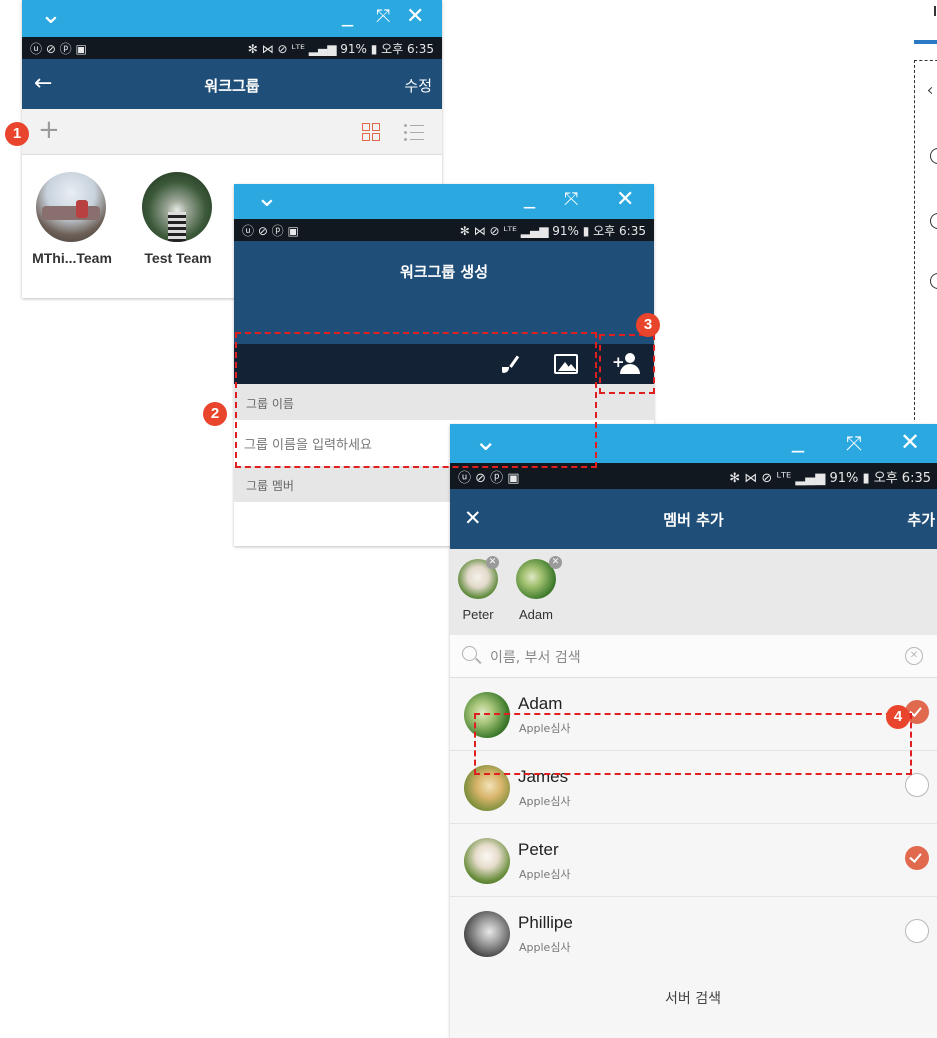  I want to click on page-title: 워크그룹 생성, so click(444, 272).